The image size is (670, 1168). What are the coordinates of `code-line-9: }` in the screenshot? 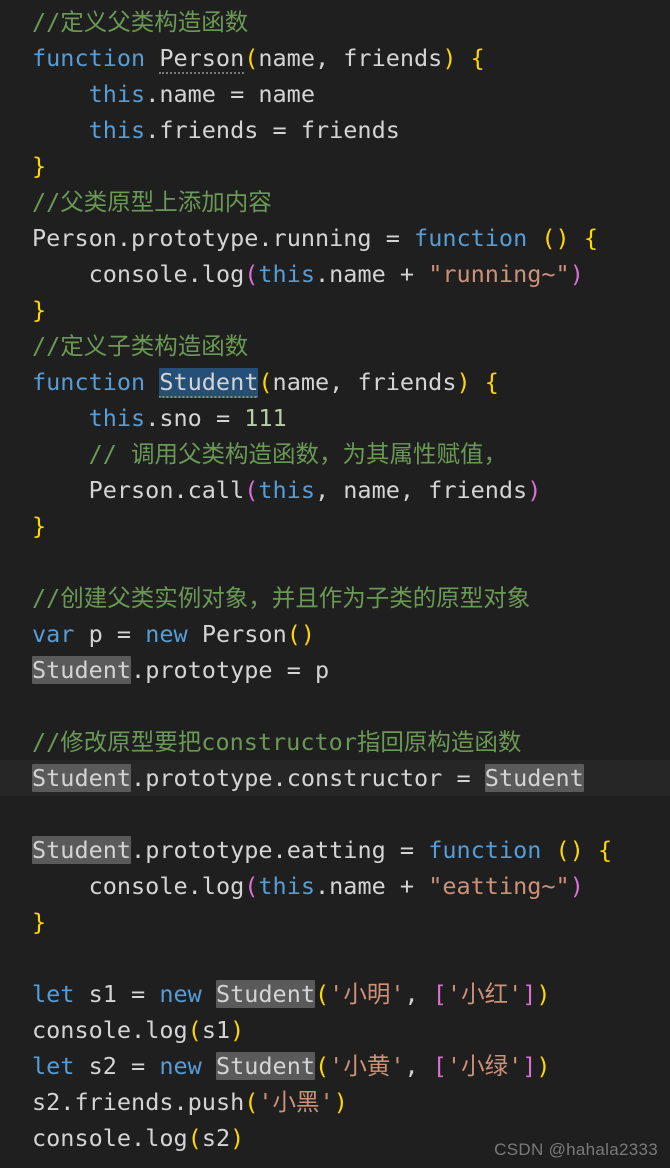 It's located at (335, 310).